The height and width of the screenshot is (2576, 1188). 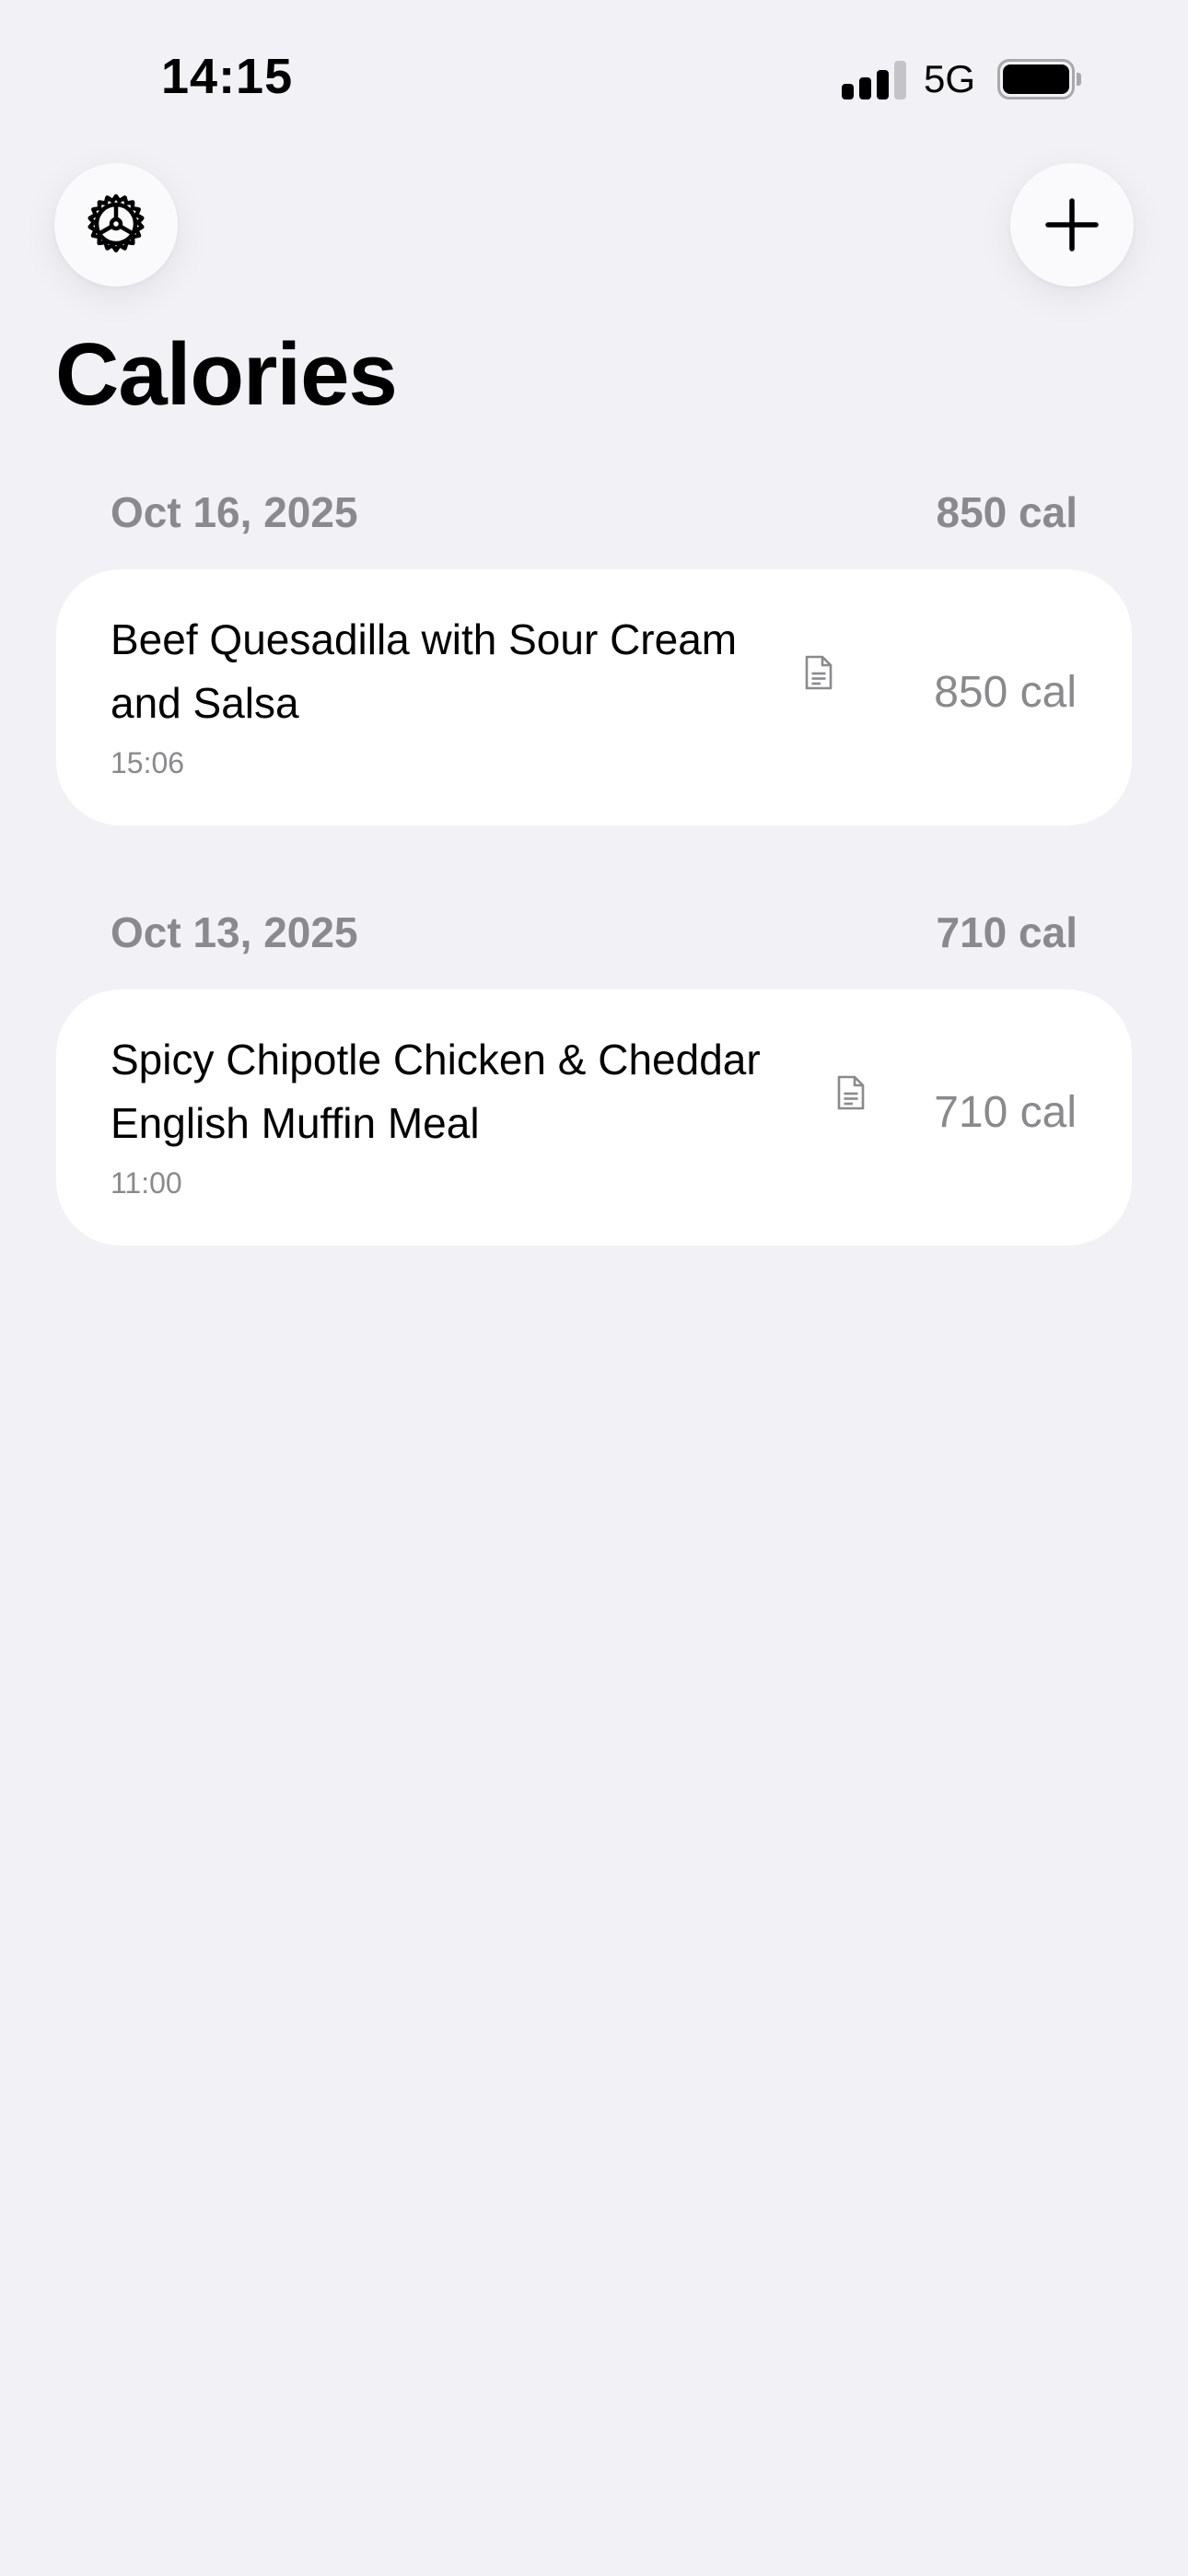 I want to click on status-bar: 14:15 5G, so click(x=594, y=78).